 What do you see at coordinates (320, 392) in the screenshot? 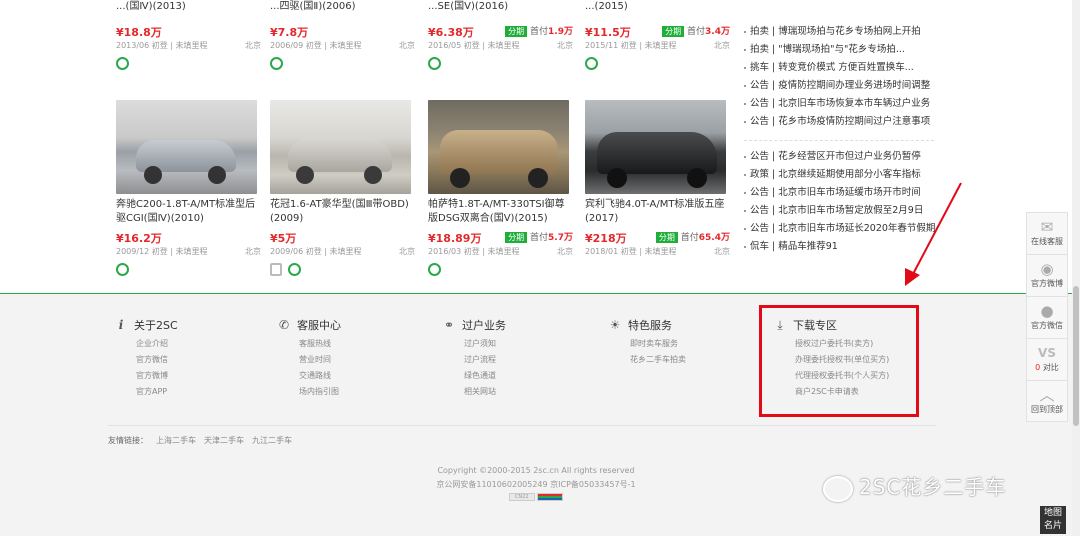
I see `footer-link: 场内指引图` at bounding box center [320, 392].